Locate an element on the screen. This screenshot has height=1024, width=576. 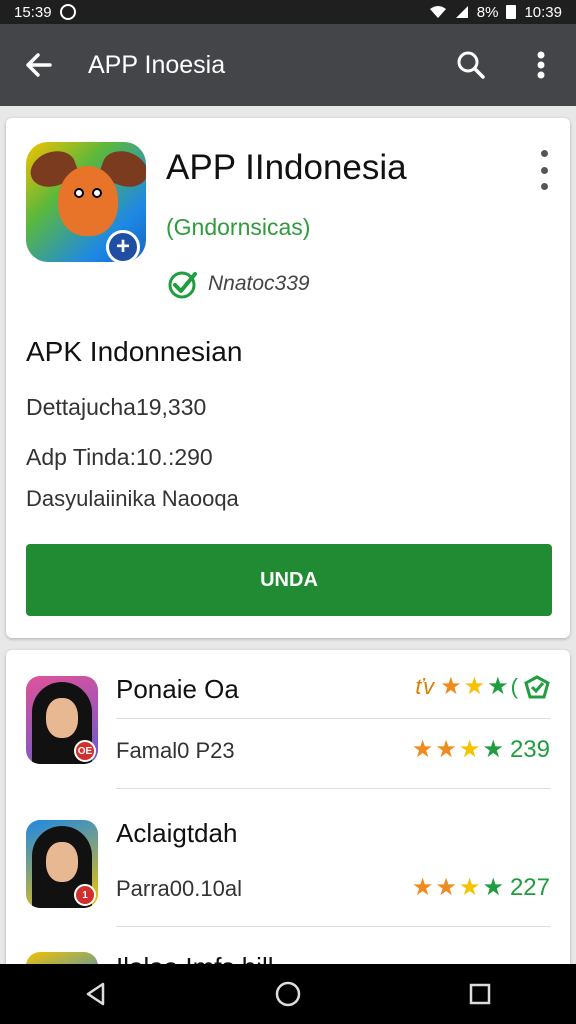
shield-check-icon is located at coordinates (537, 687).